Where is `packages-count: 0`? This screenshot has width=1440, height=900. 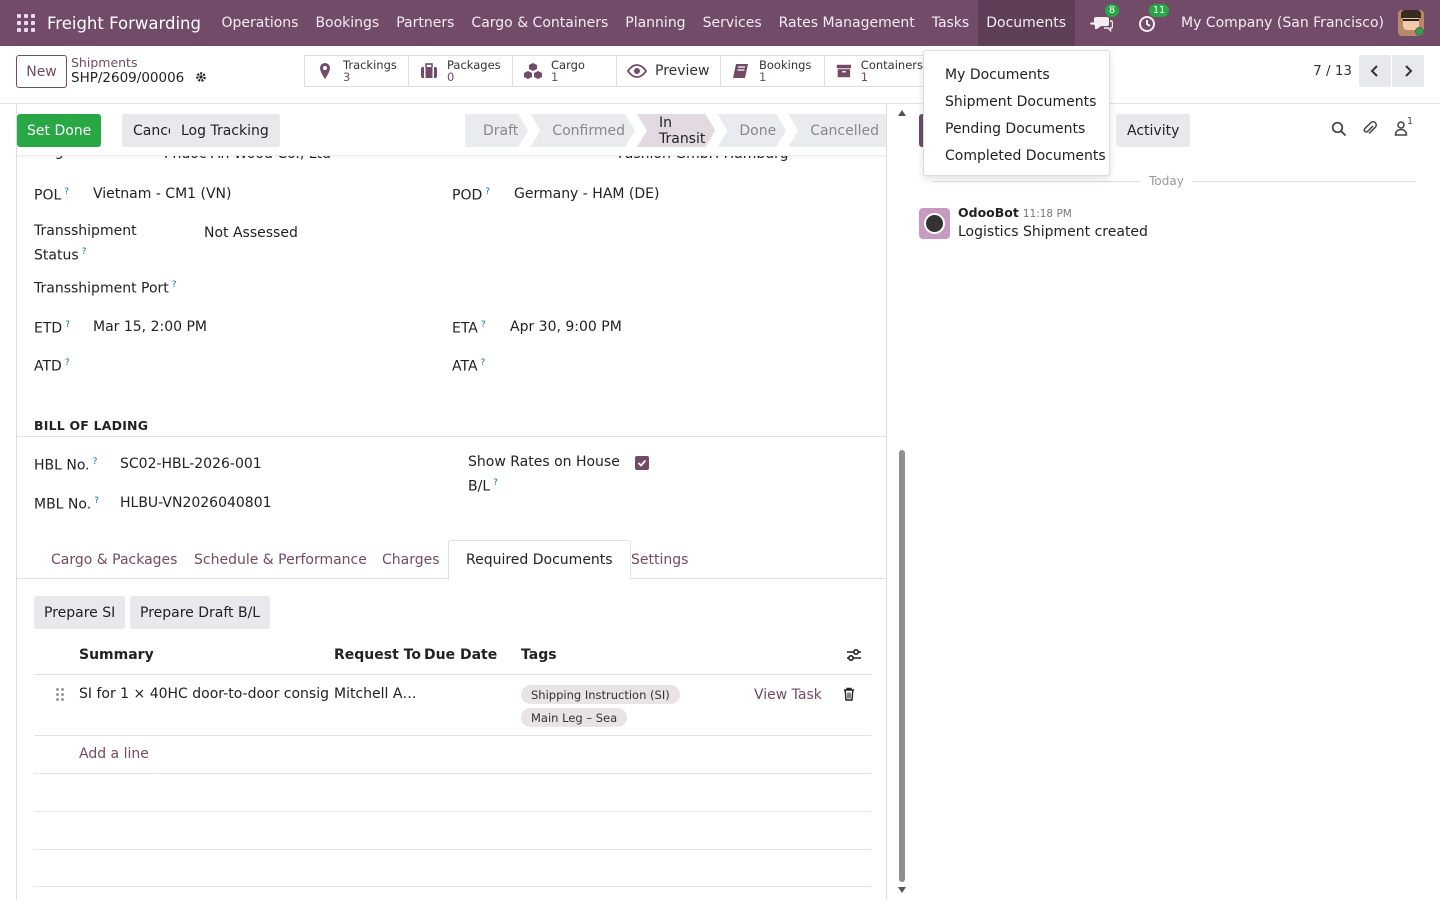 packages-count: 0 is located at coordinates (451, 77).